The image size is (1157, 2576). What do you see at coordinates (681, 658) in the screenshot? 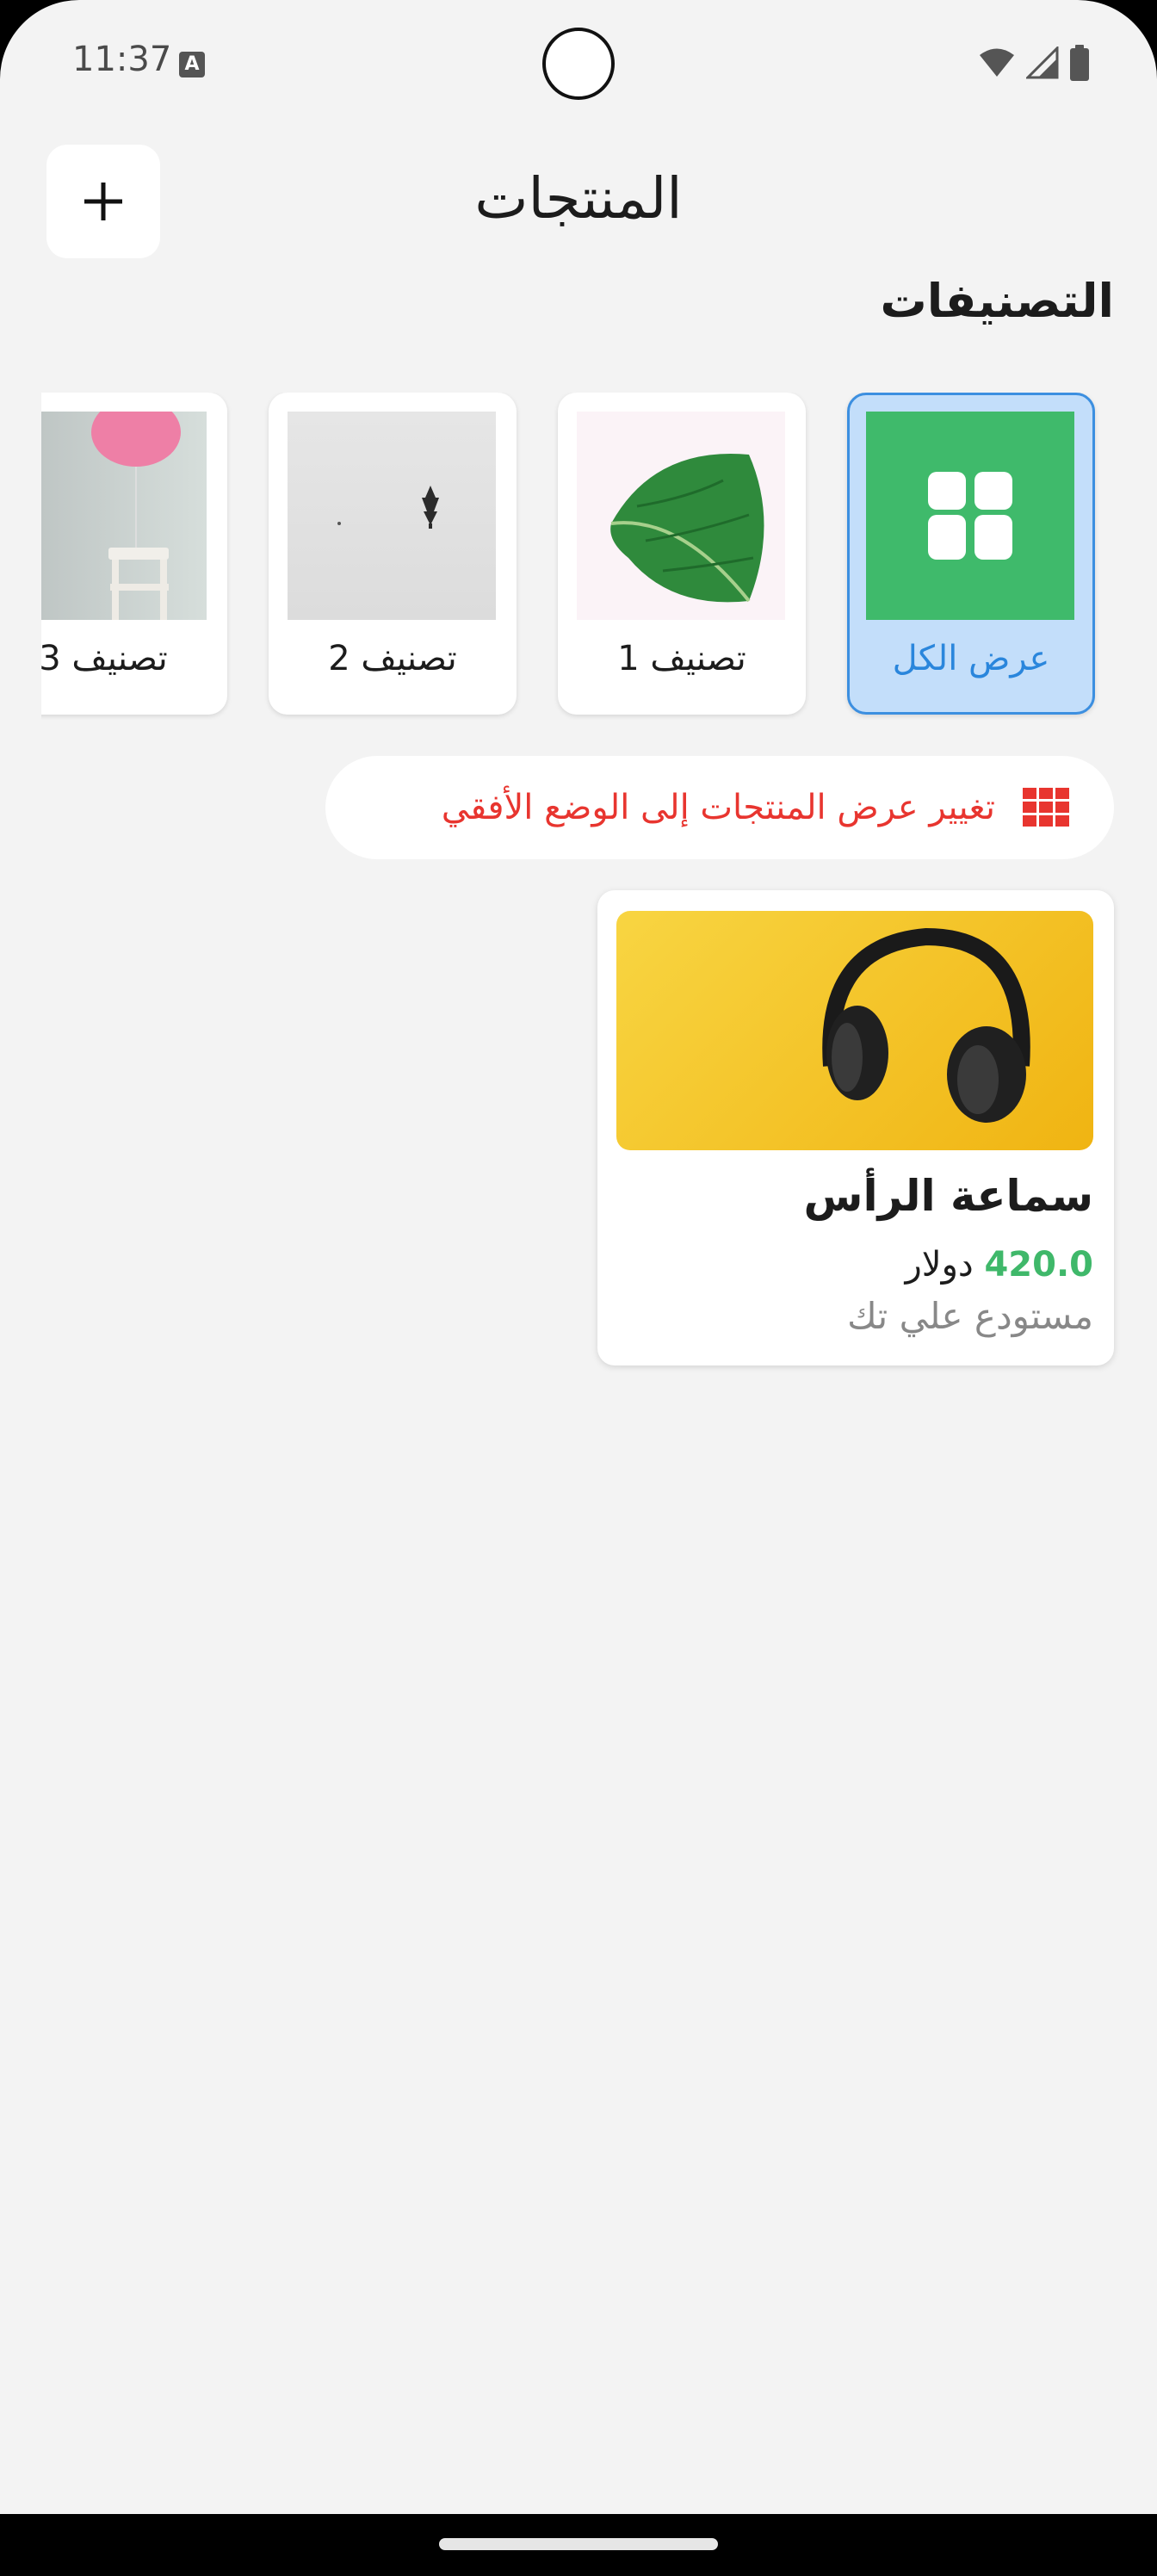
I see `category-label: تصنيف 1` at bounding box center [681, 658].